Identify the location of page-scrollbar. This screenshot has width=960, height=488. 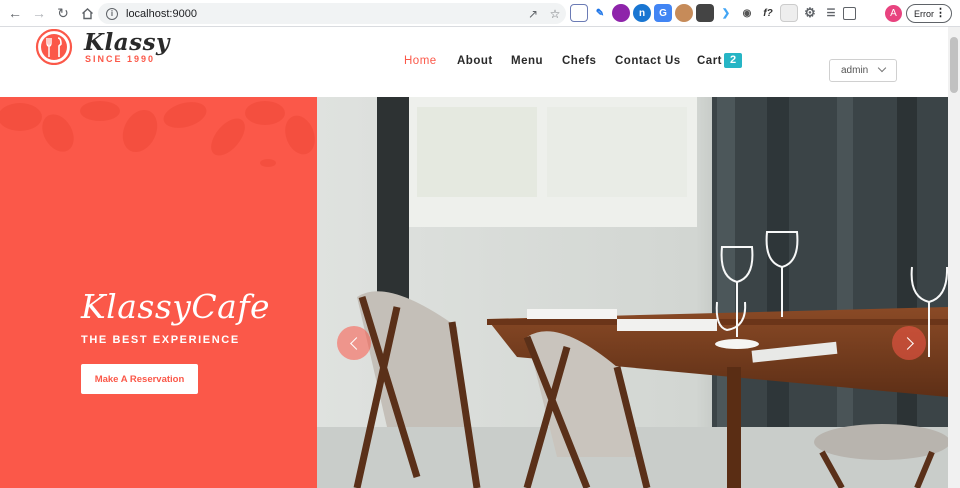
(954, 257).